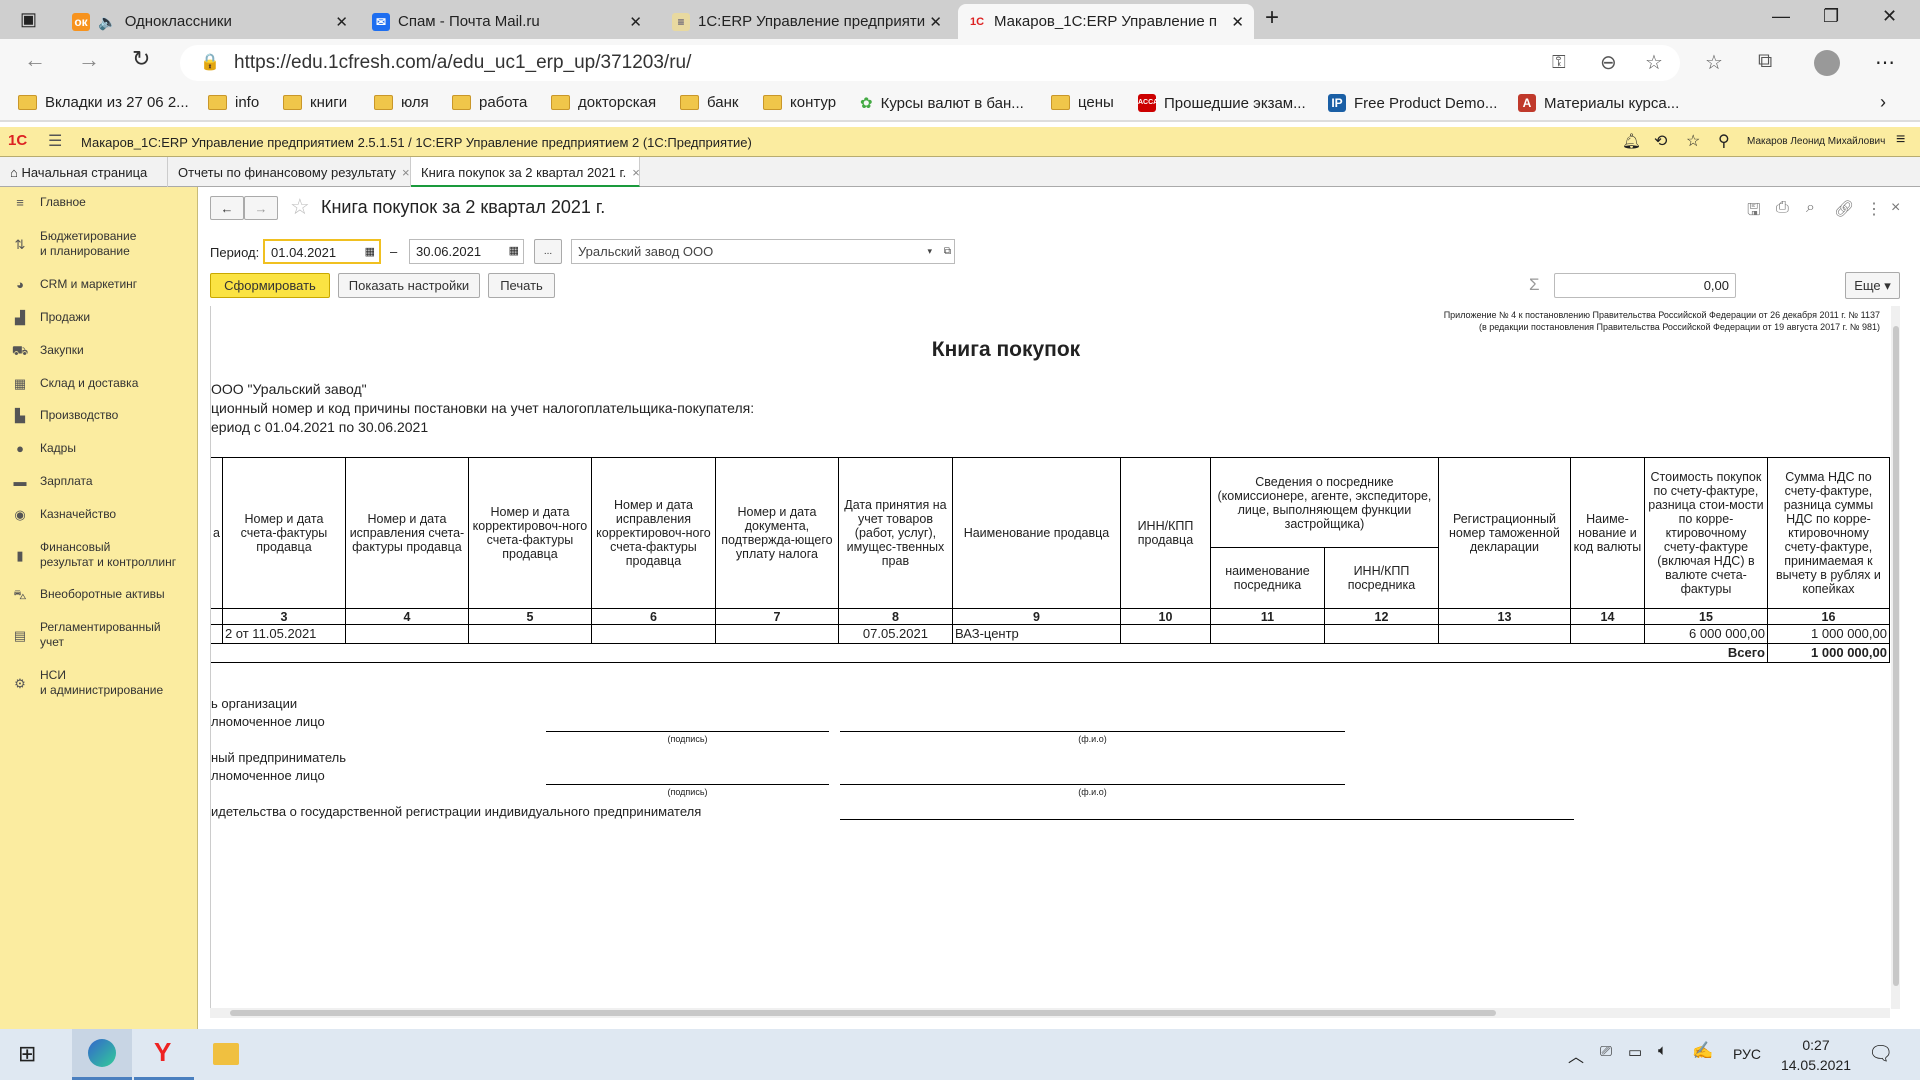 The image size is (1920, 1080). I want to click on bookmark: книги, so click(315, 102).